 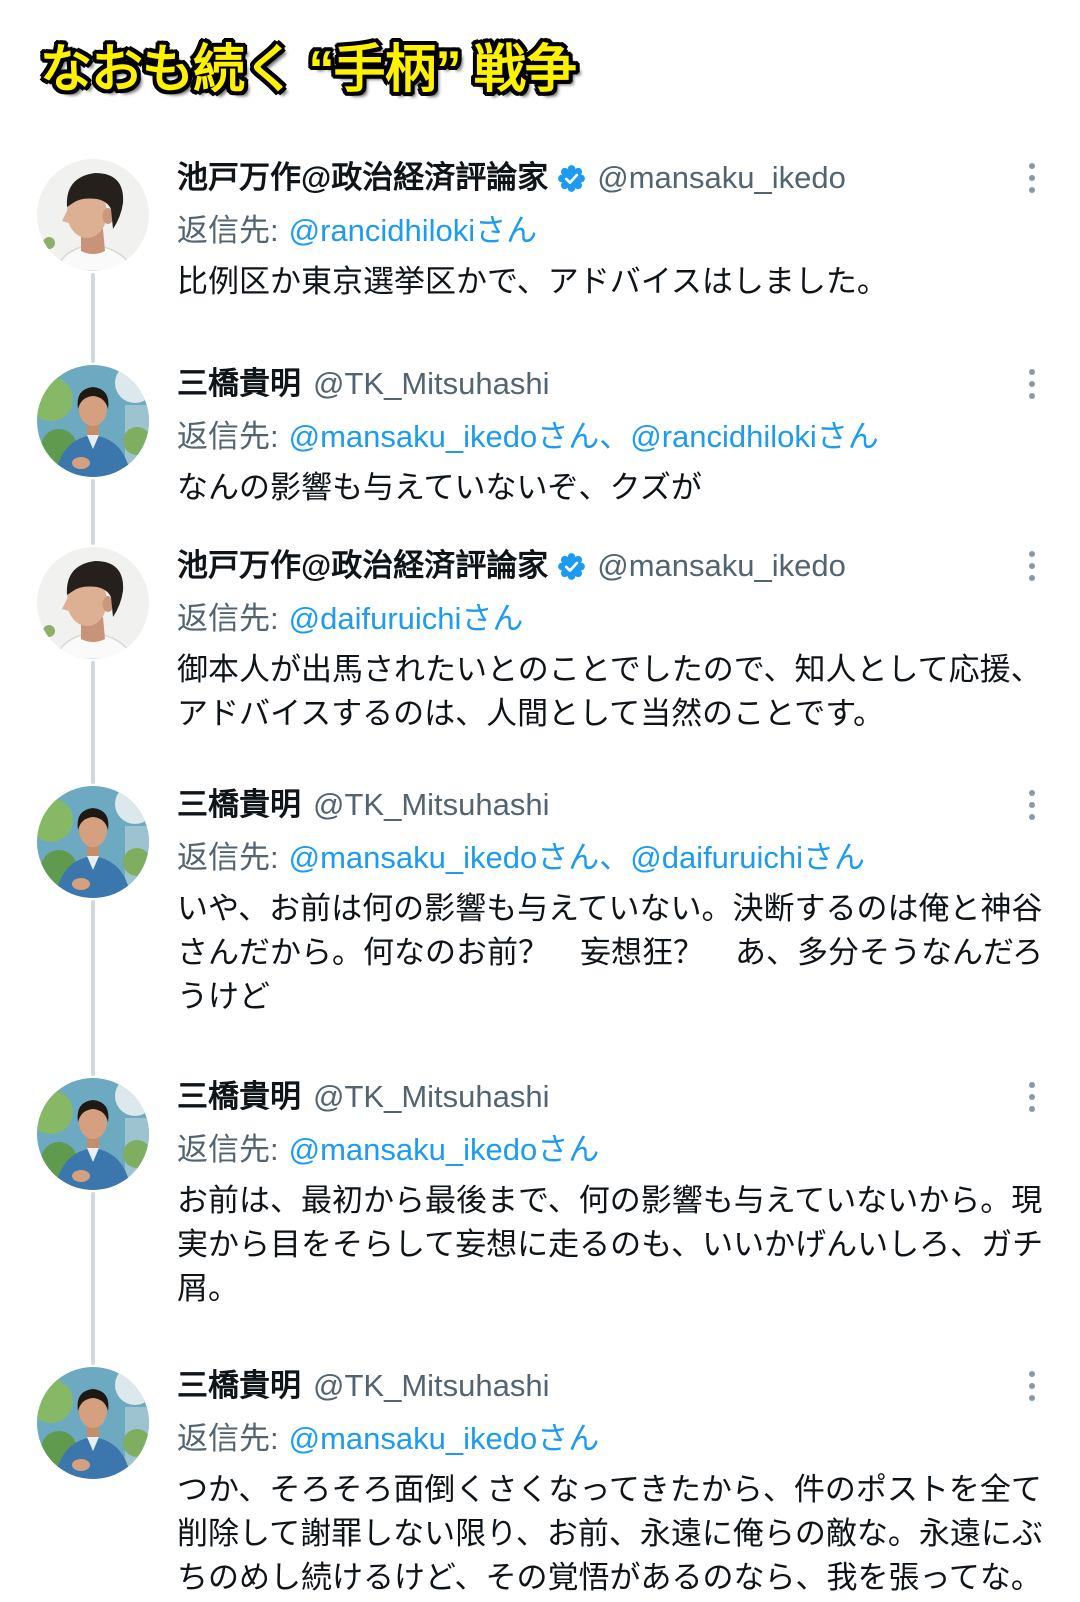 I want to click on tweet-text-line: つか、そろそろ面倒くさくなってきたから、件のポストを全て, so click(x=609, y=1489).